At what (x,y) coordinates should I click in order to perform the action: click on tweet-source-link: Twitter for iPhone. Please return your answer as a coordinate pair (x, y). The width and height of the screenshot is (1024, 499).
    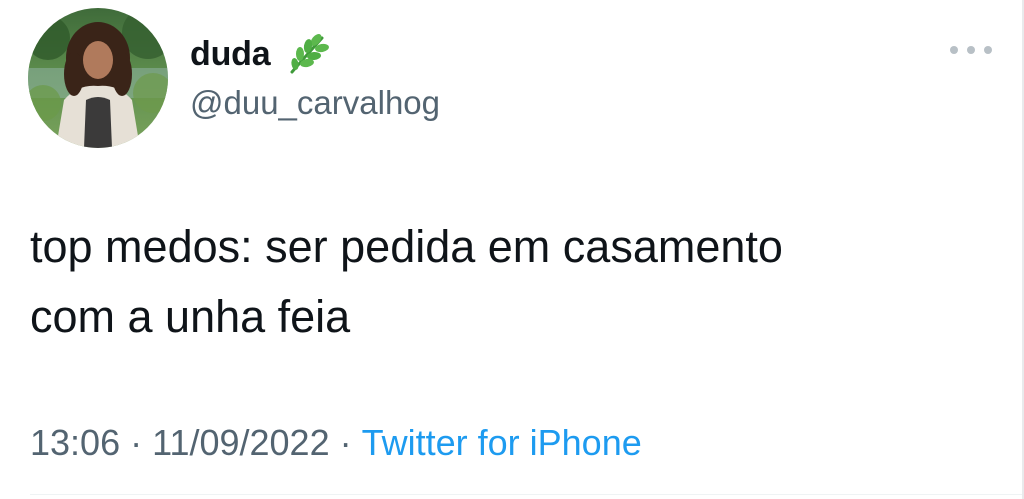
    Looking at the image, I should click on (502, 443).